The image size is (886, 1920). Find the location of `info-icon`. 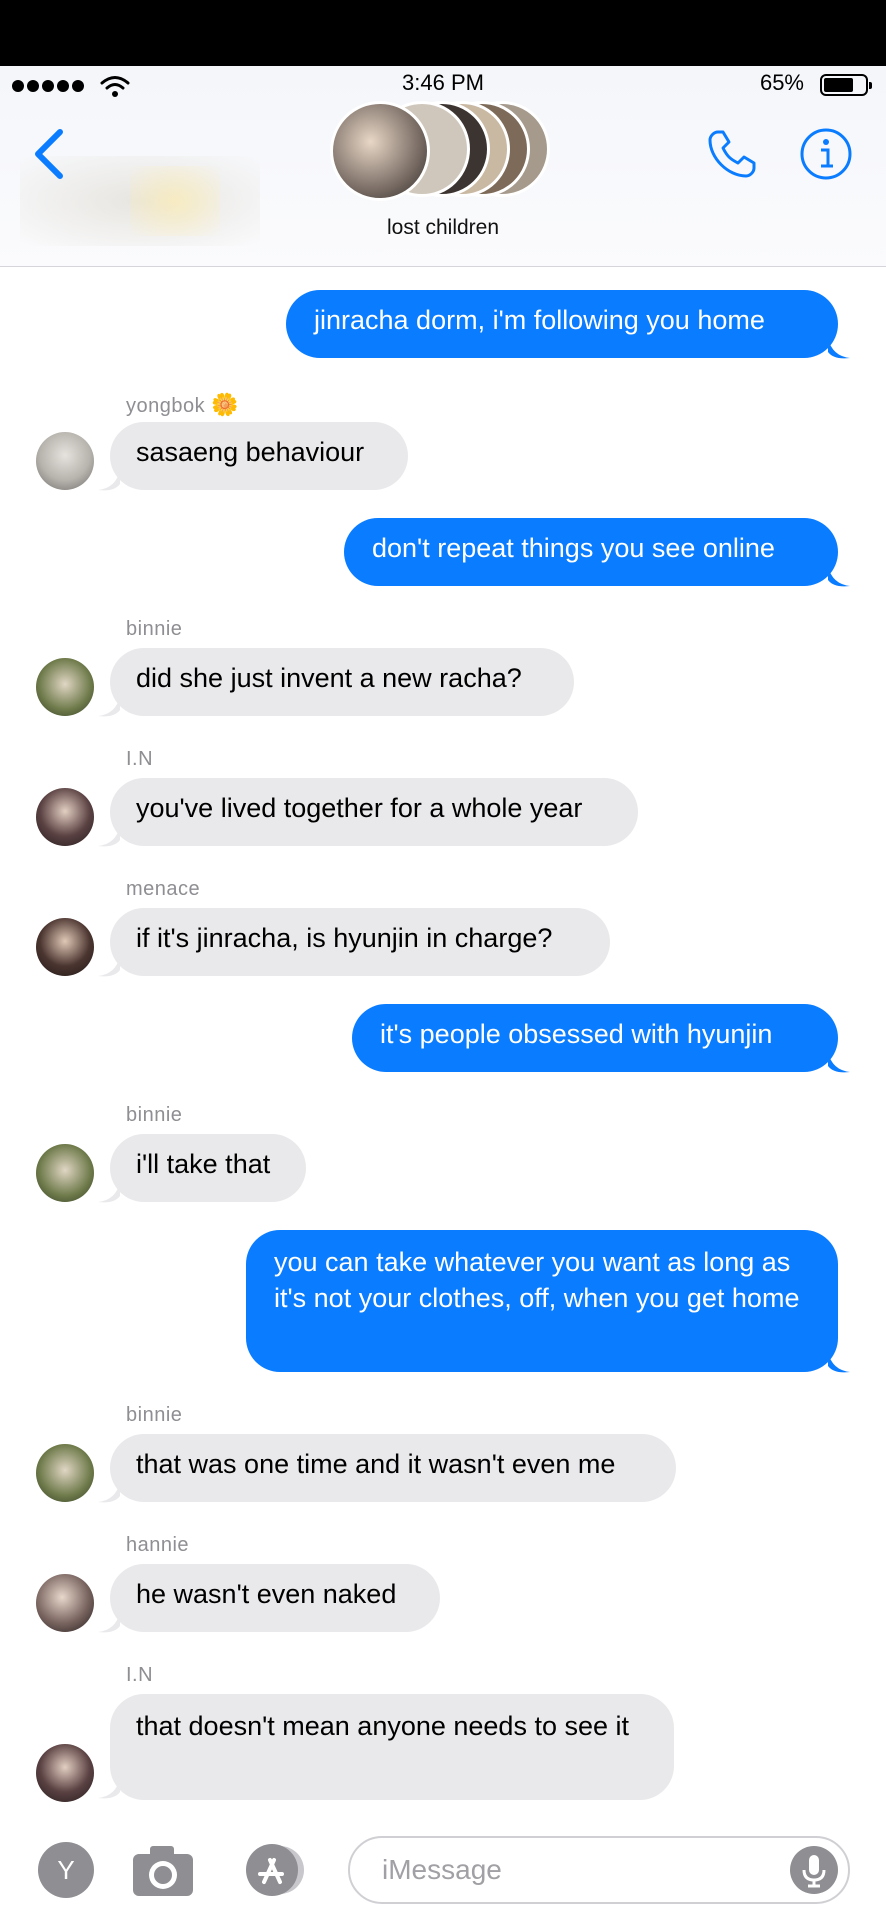

info-icon is located at coordinates (826, 154).